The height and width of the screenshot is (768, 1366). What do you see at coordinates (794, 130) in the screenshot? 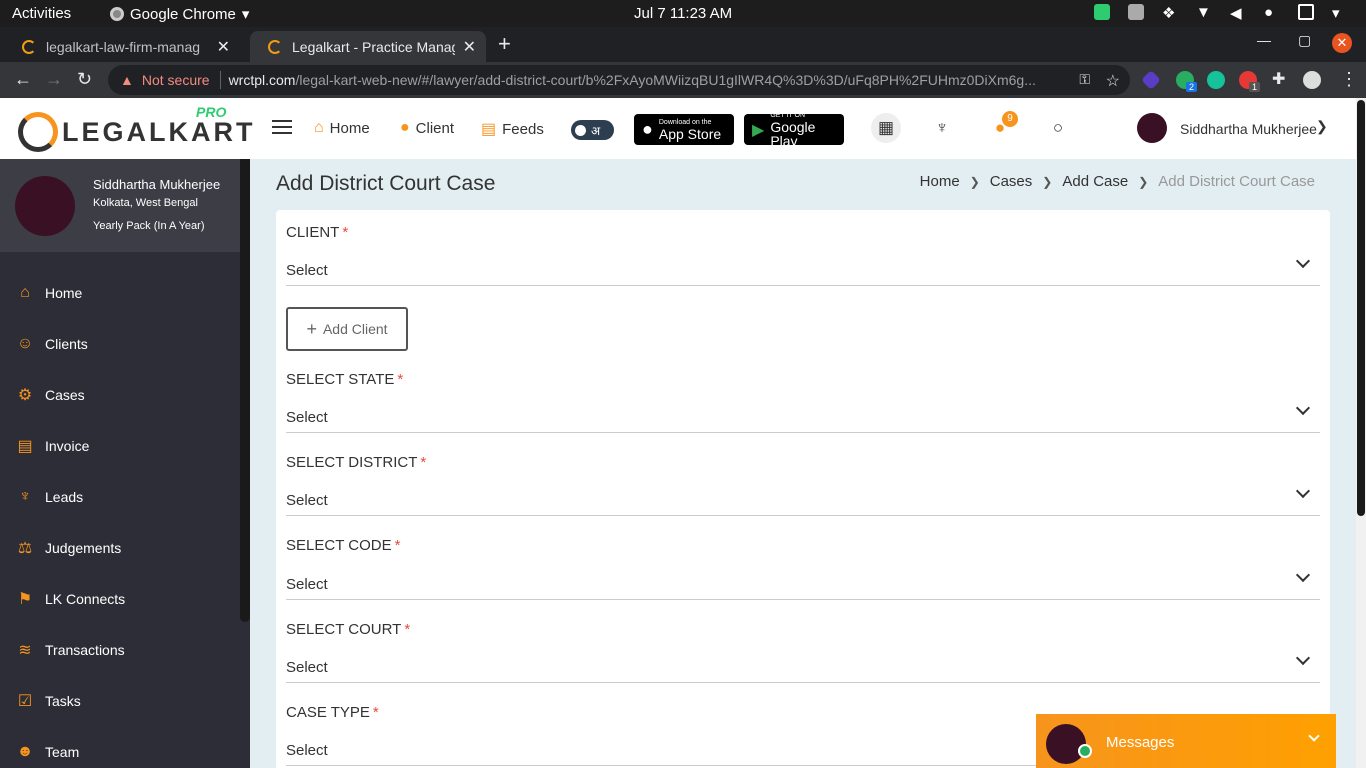
I see `google-play-button: ▶ GET IT ON Google Play` at bounding box center [794, 130].